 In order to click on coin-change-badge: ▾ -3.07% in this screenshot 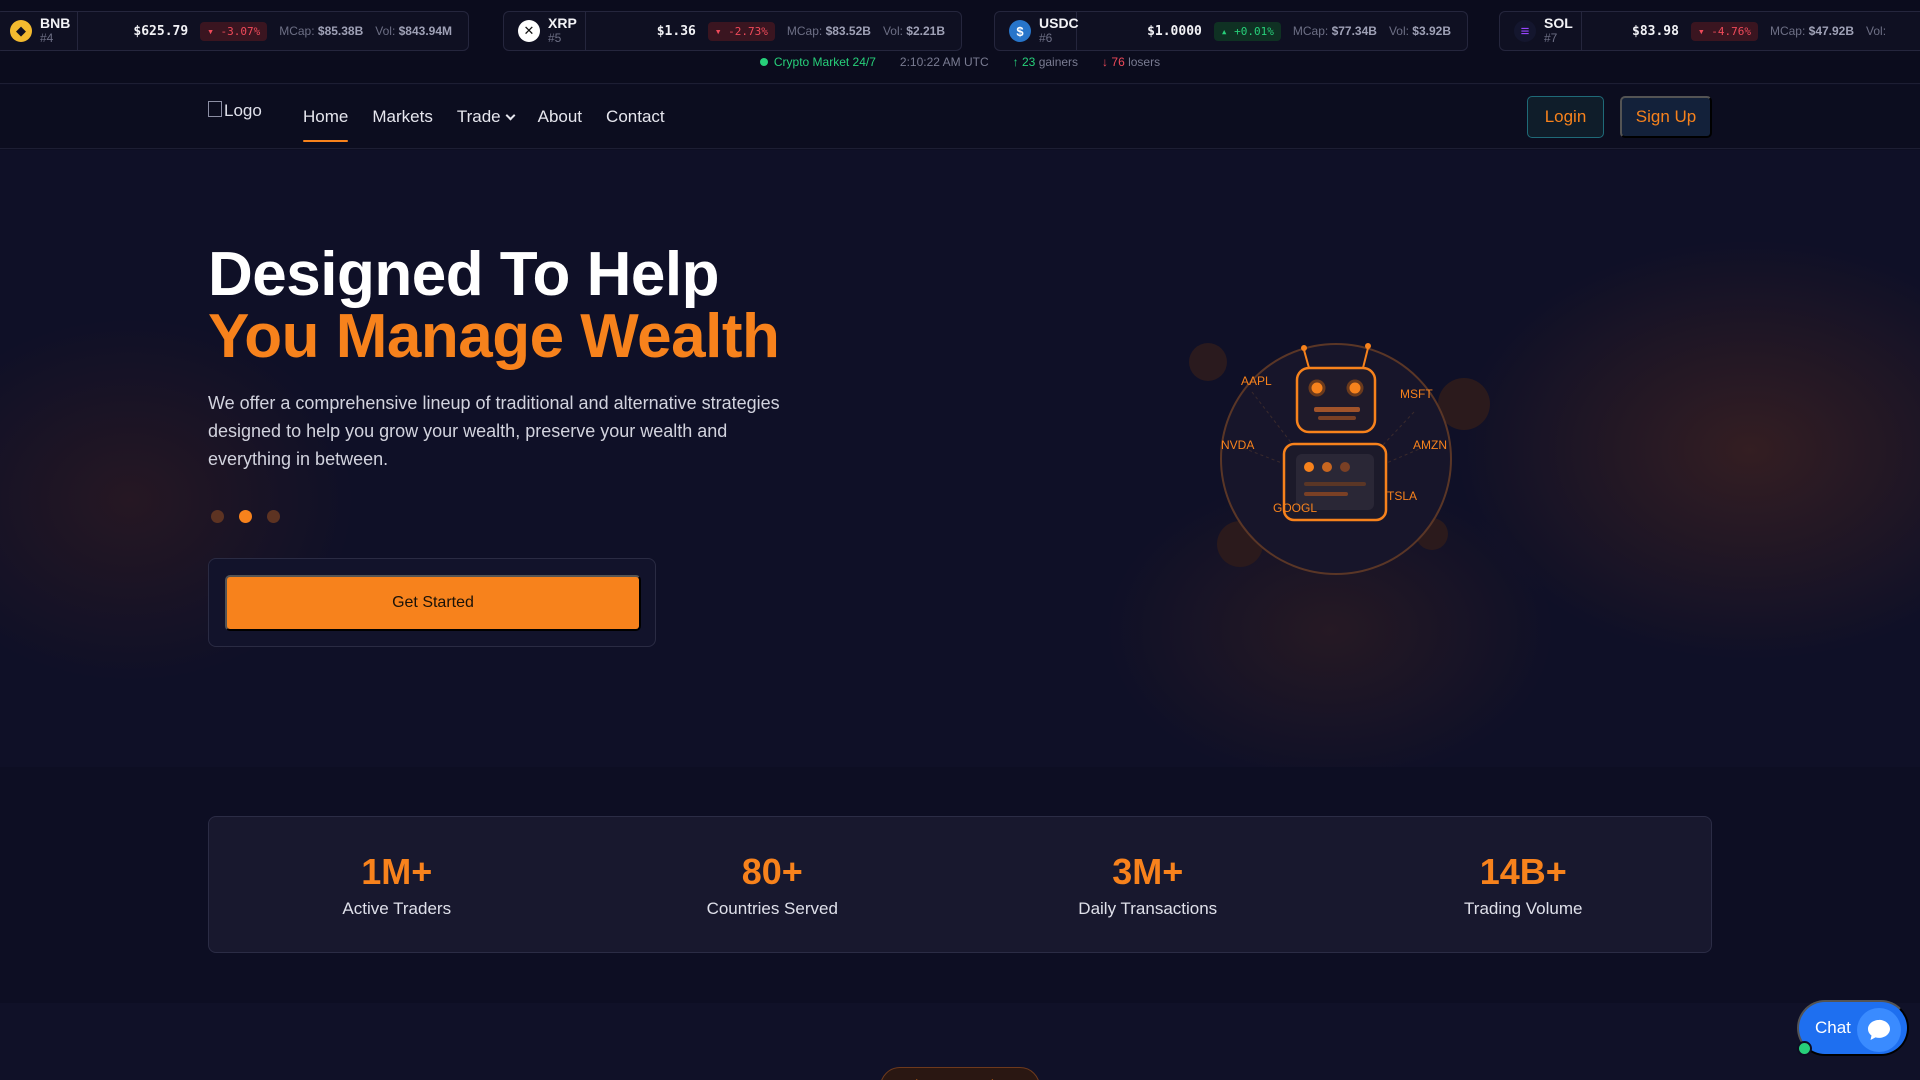, I will do `click(234, 31)`.